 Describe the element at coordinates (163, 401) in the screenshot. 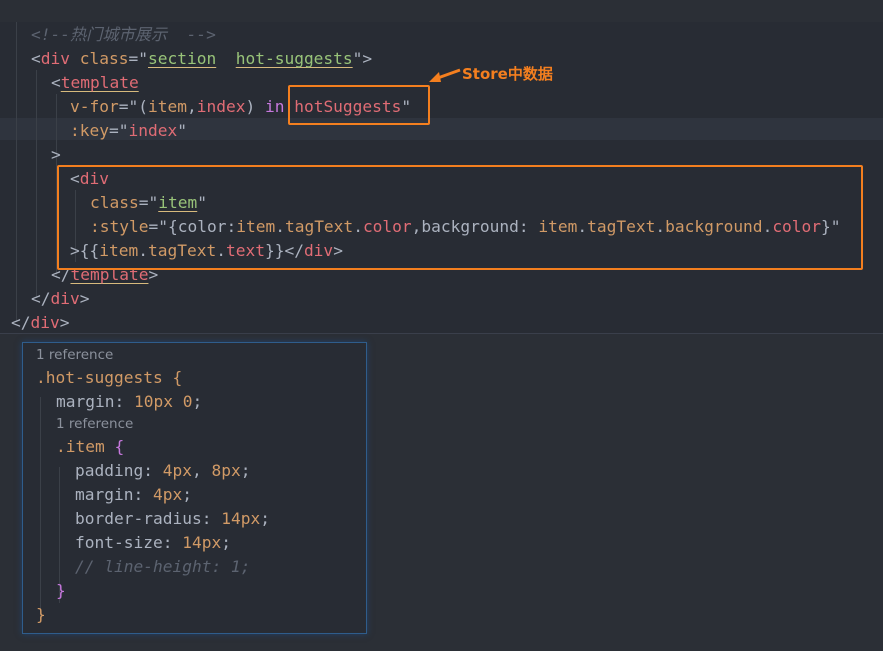

I see `code-token: 10px 0` at that location.